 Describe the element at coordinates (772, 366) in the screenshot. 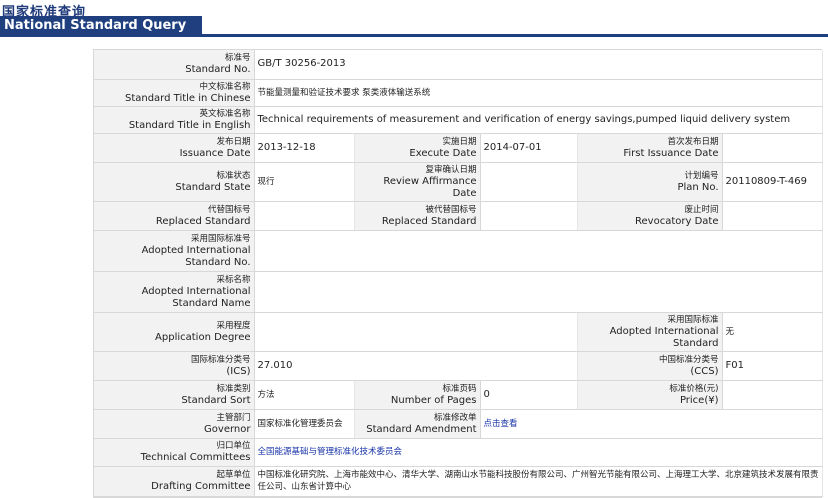

I see `ccs-value: F01` at that location.